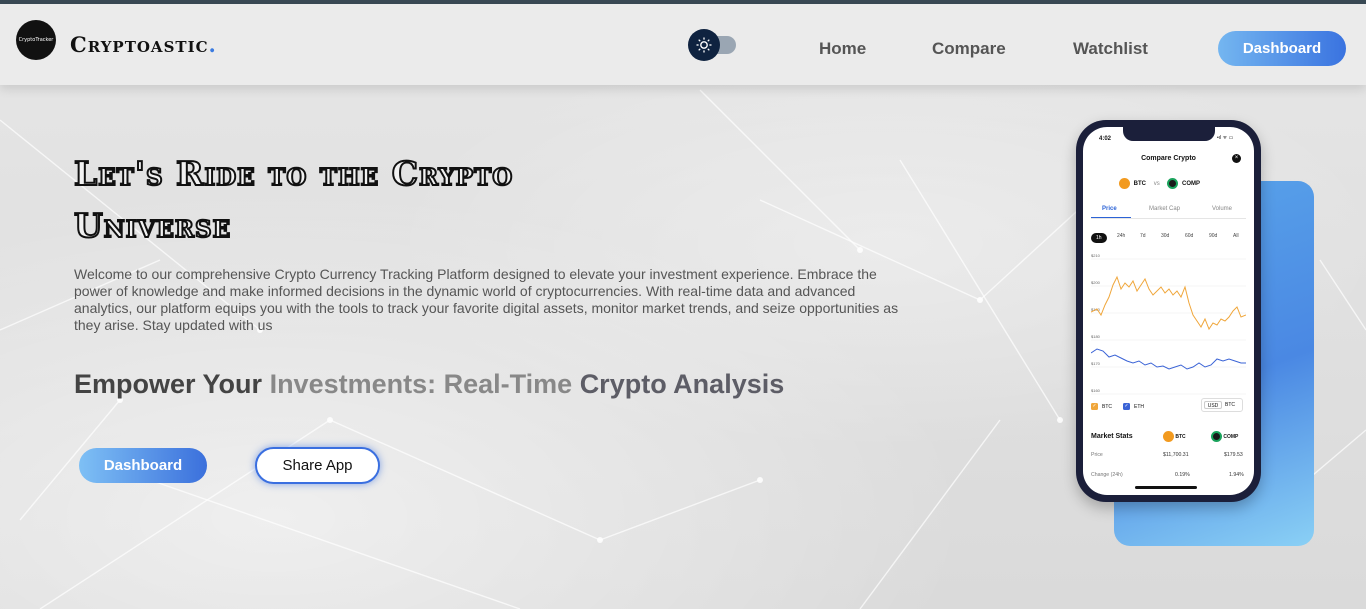  I want to click on hero-title: Let's Ride to the Crypto Universe, so click(393, 200).